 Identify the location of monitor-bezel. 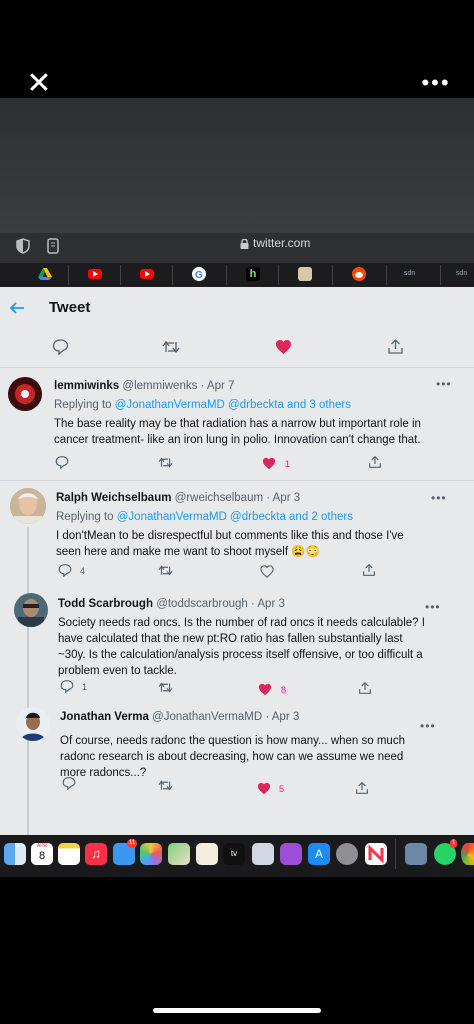
(237, 165).